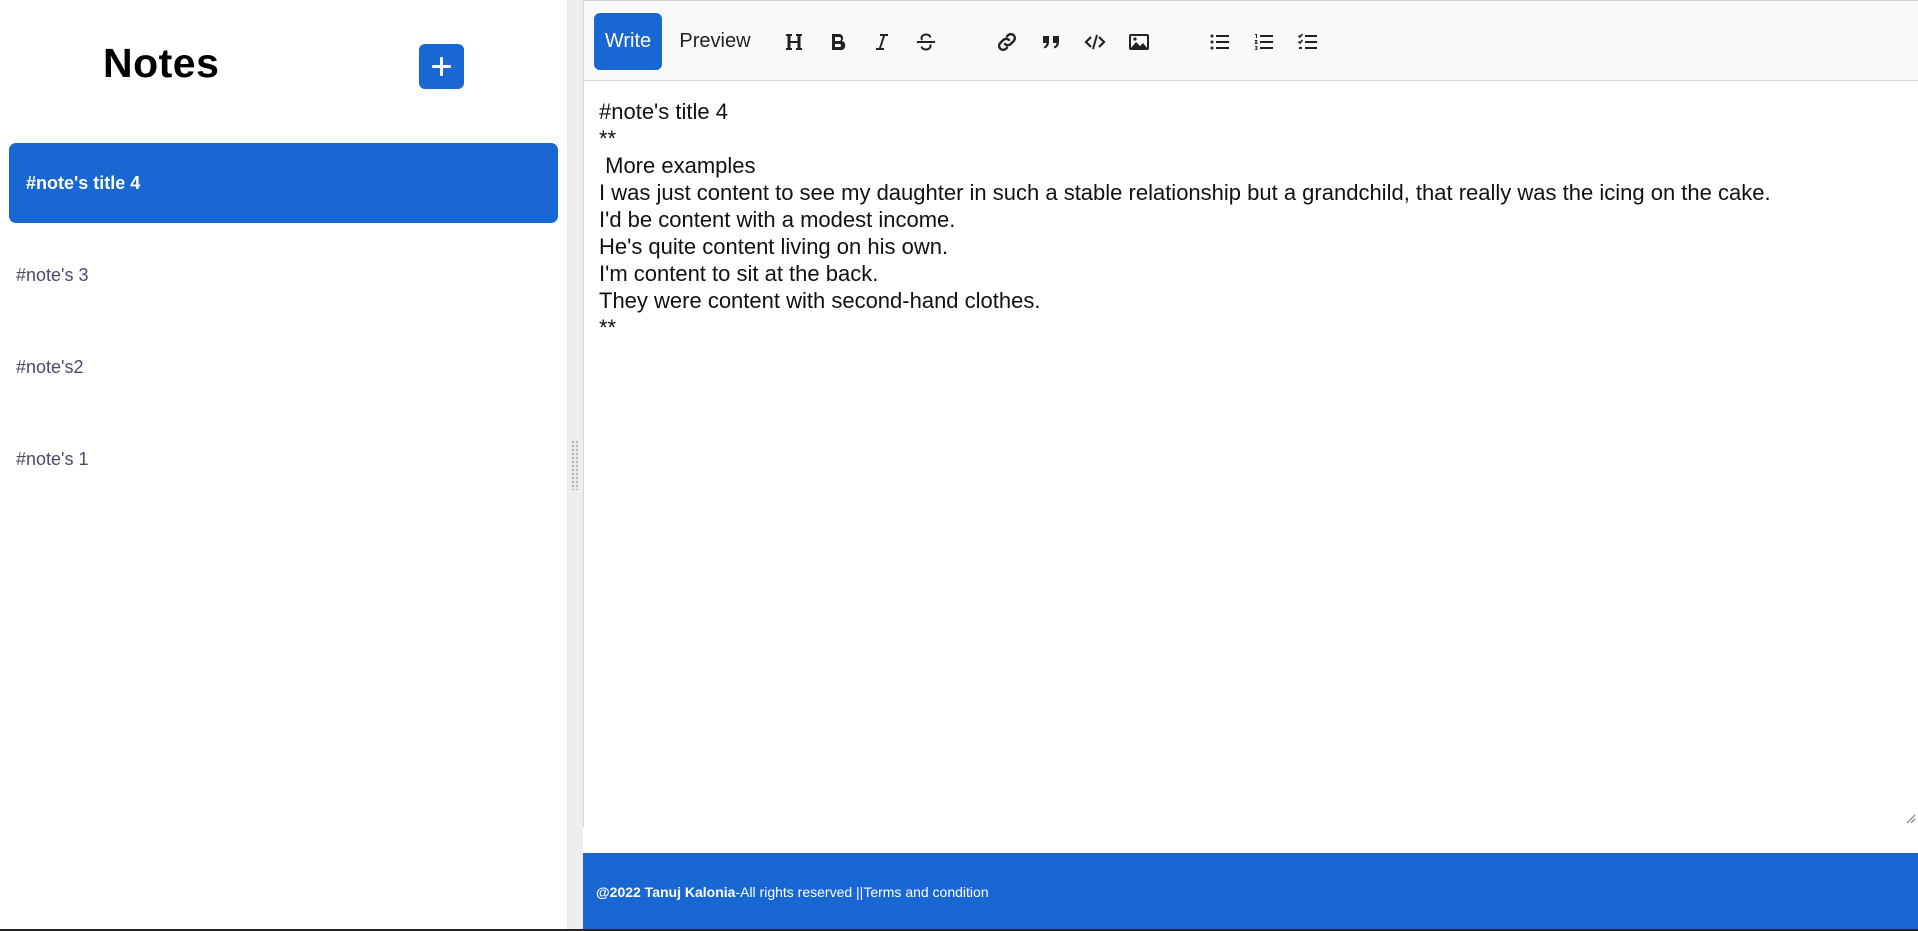 Image resolution: width=1918 pixels, height=931 pixels. Describe the element at coordinates (83, 182) in the screenshot. I see `note-item-label: #note's title 4` at that location.